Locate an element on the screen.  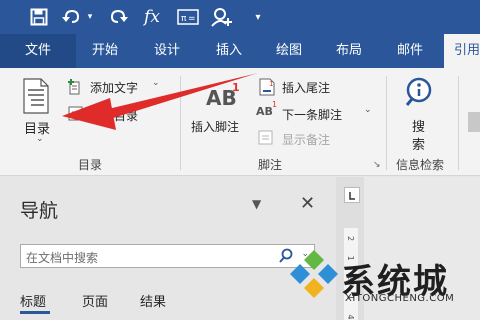
tab-selector-icon is located at coordinates (352, 195).